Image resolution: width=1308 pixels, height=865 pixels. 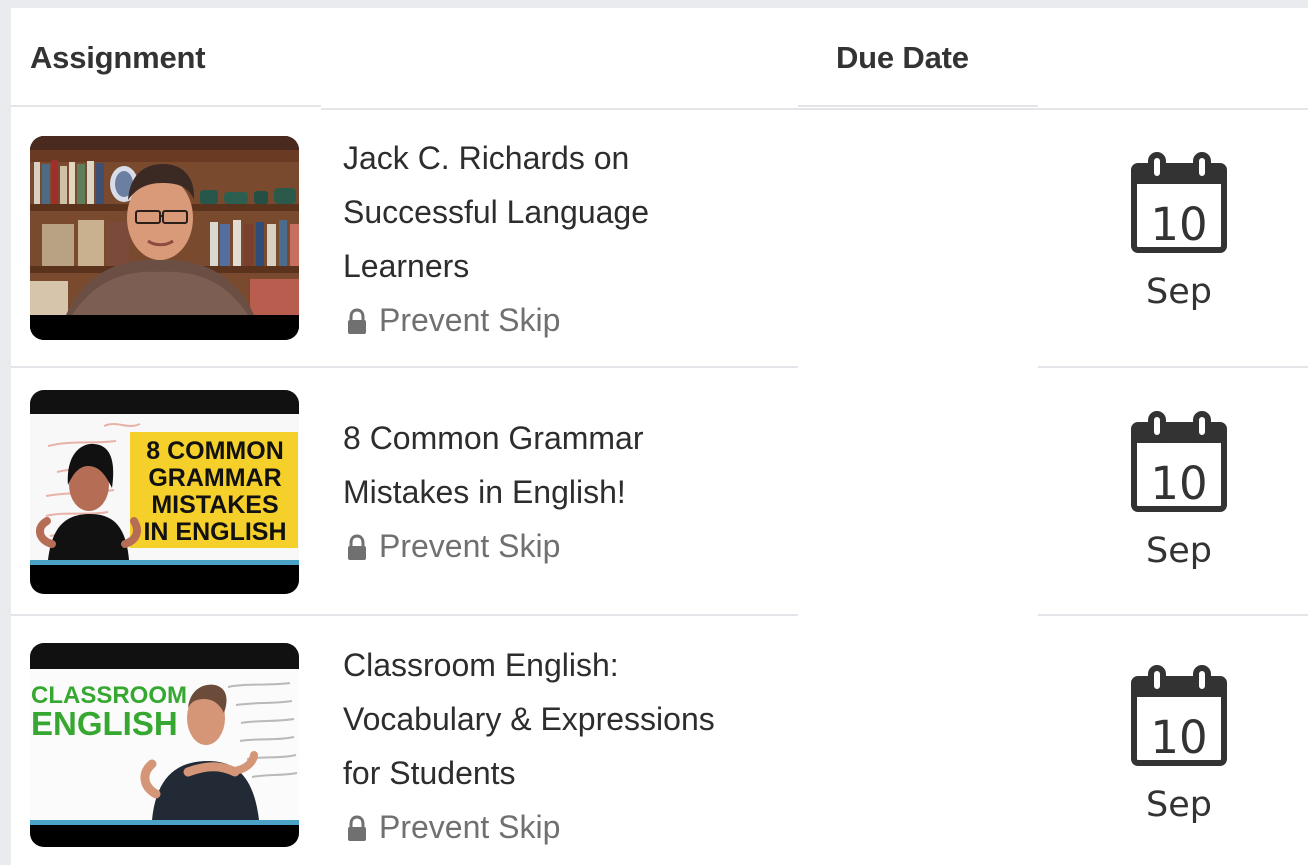 I want to click on assignment-title-line: Jack C. Richards on, so click(x=486, y=158).